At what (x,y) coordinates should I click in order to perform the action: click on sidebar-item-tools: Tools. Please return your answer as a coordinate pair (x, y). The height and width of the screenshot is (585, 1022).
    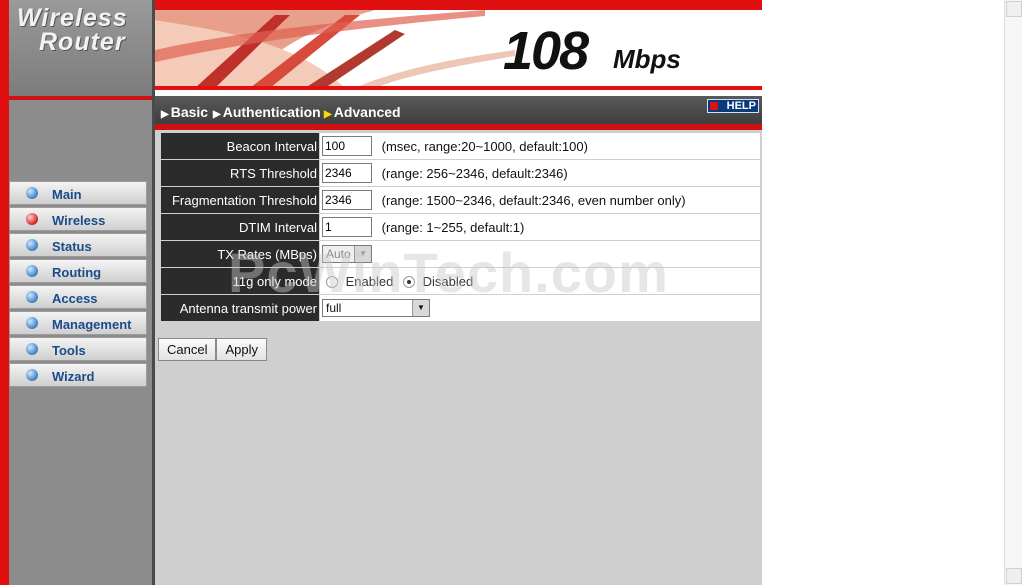
    Looking at the image, I should click on (78, 349).